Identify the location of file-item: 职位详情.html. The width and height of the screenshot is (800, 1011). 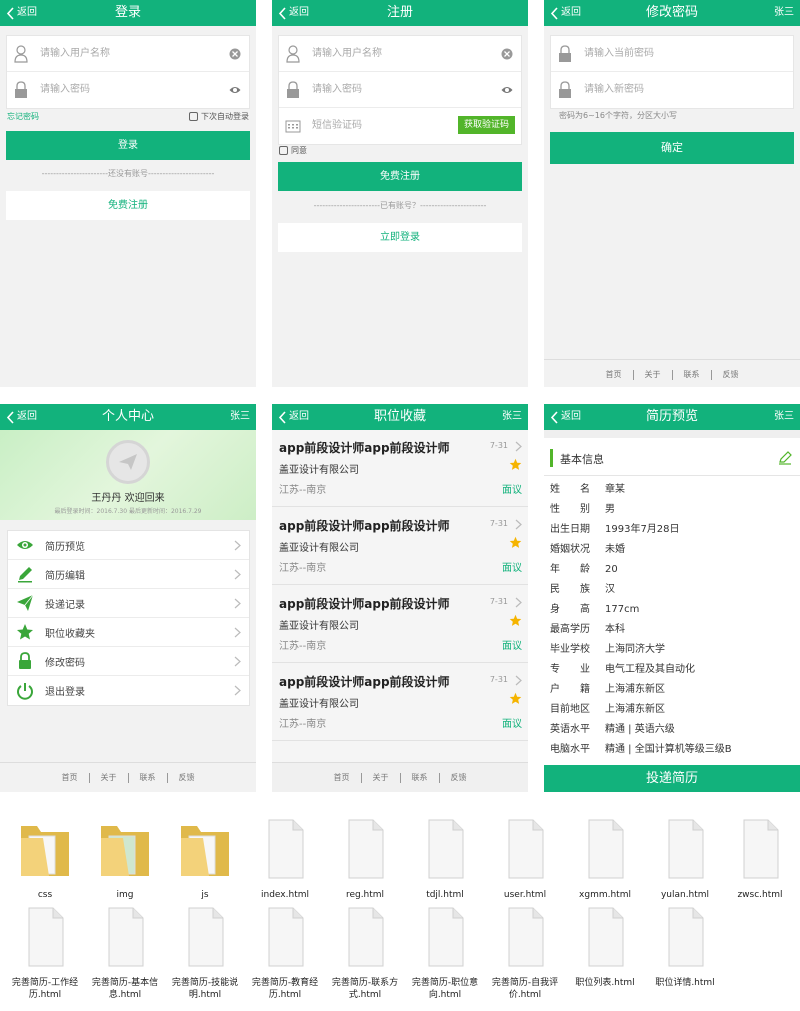
(685, 946).